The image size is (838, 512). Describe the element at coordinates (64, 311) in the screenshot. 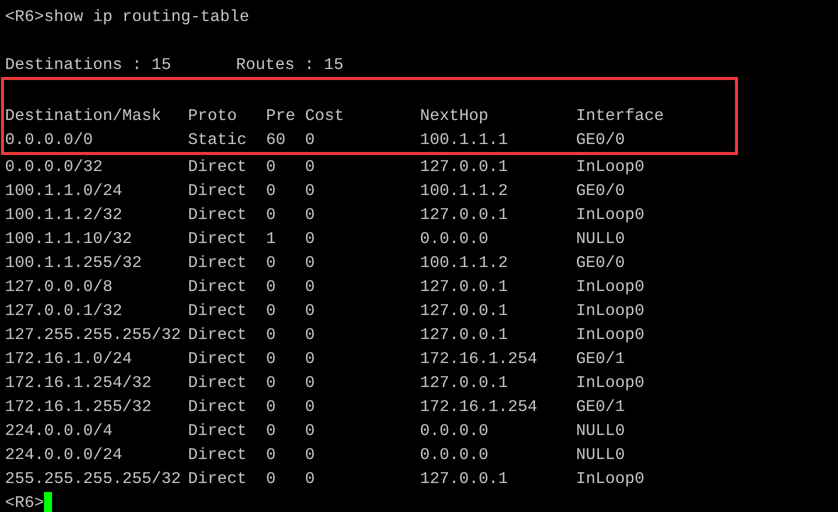

I see `destination-cell-text: 127.0.0.1/32` at that location.